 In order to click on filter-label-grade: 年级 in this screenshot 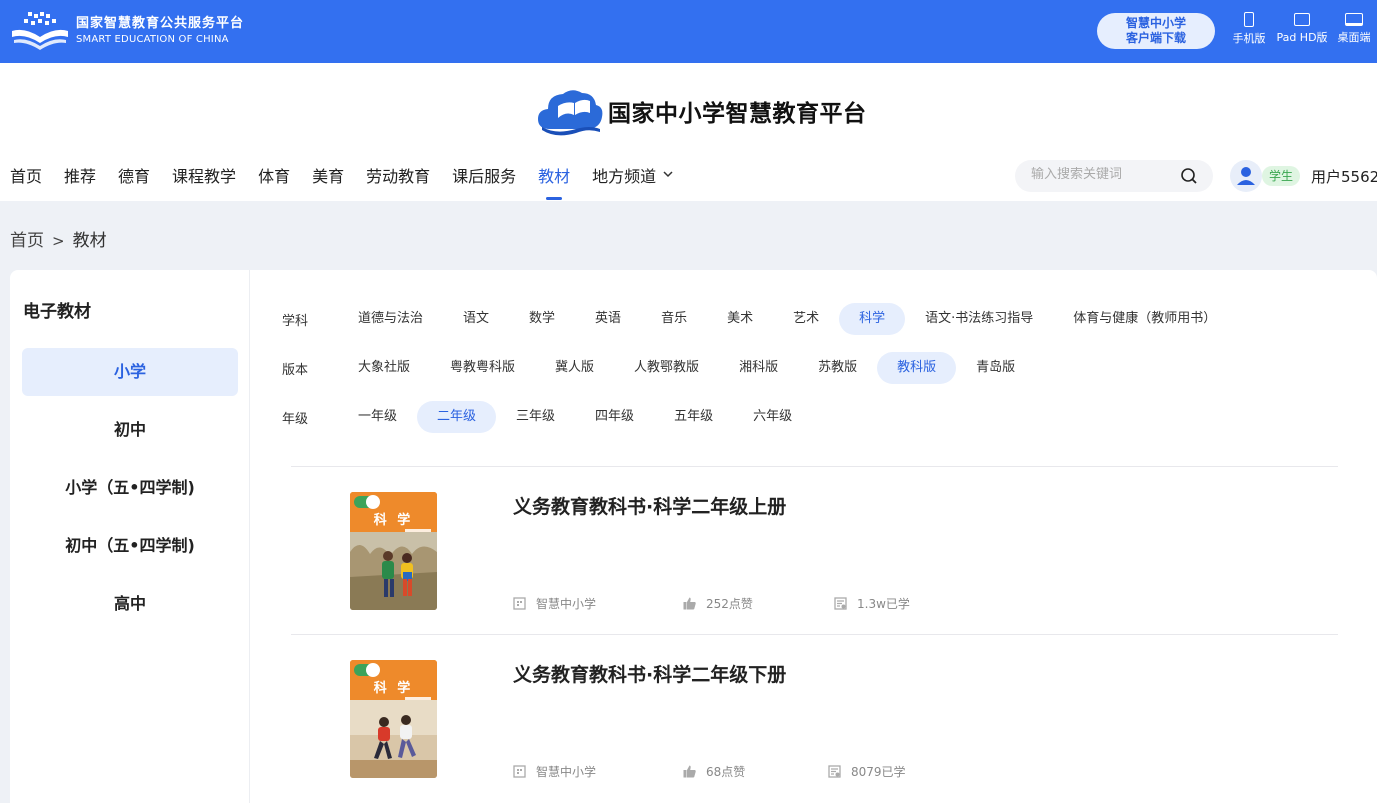, I will do `click(295, 419)`.